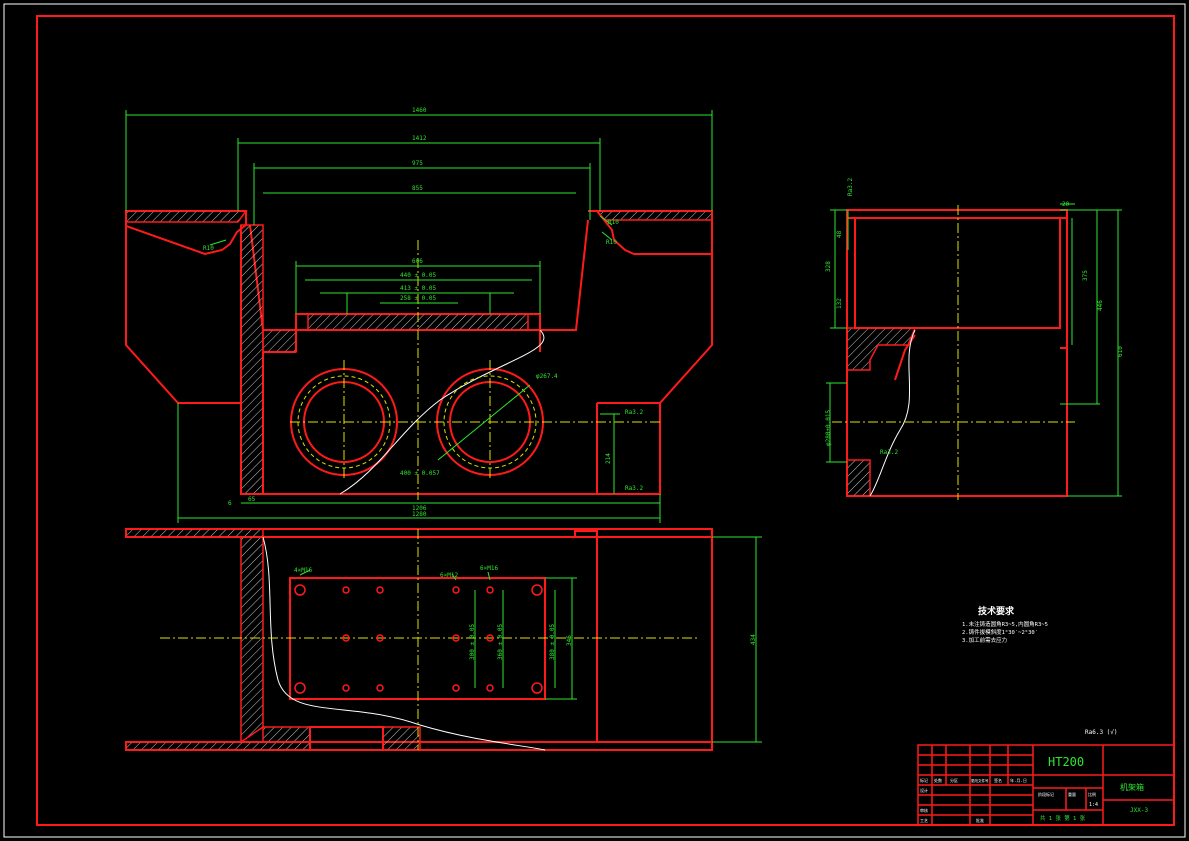  Describe the element at coordinates (828, 266) in the screenshot. I see `side-dim-328: 328` at that location.